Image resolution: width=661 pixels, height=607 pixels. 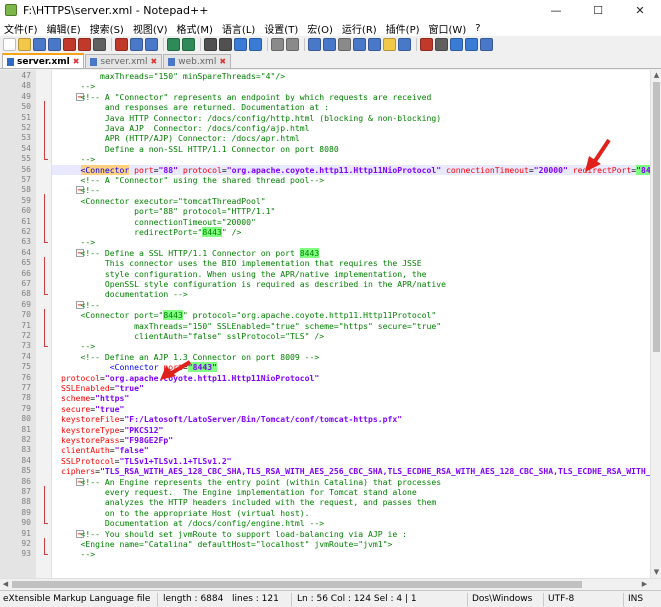 What do you see at coordinates (656, 572) in the screenshot?
I see `scroll-down-icon: ▼` at bounding box center [656, 572].